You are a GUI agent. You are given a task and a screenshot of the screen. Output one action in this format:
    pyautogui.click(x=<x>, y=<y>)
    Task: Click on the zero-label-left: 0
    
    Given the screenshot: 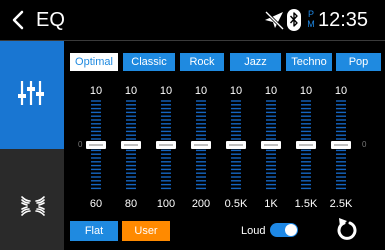 What is the action you would take?
    pyautogui.click(x=80, y=144)
    